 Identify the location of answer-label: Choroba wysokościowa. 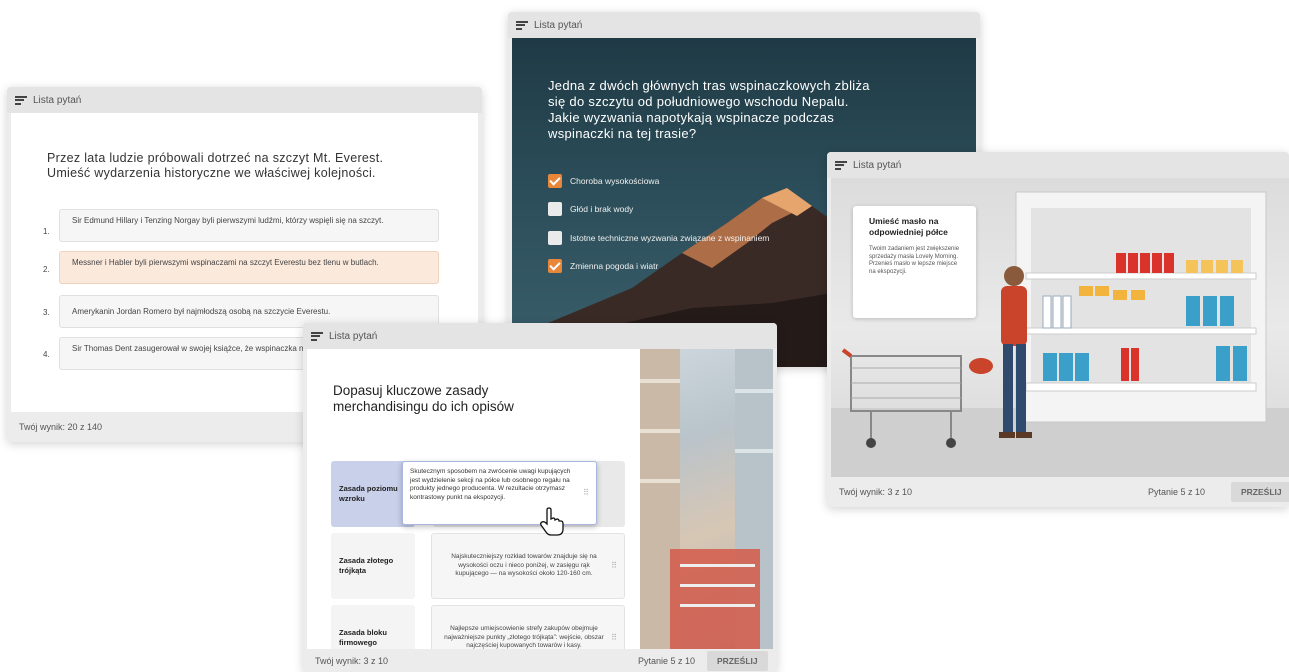
(615, 181).